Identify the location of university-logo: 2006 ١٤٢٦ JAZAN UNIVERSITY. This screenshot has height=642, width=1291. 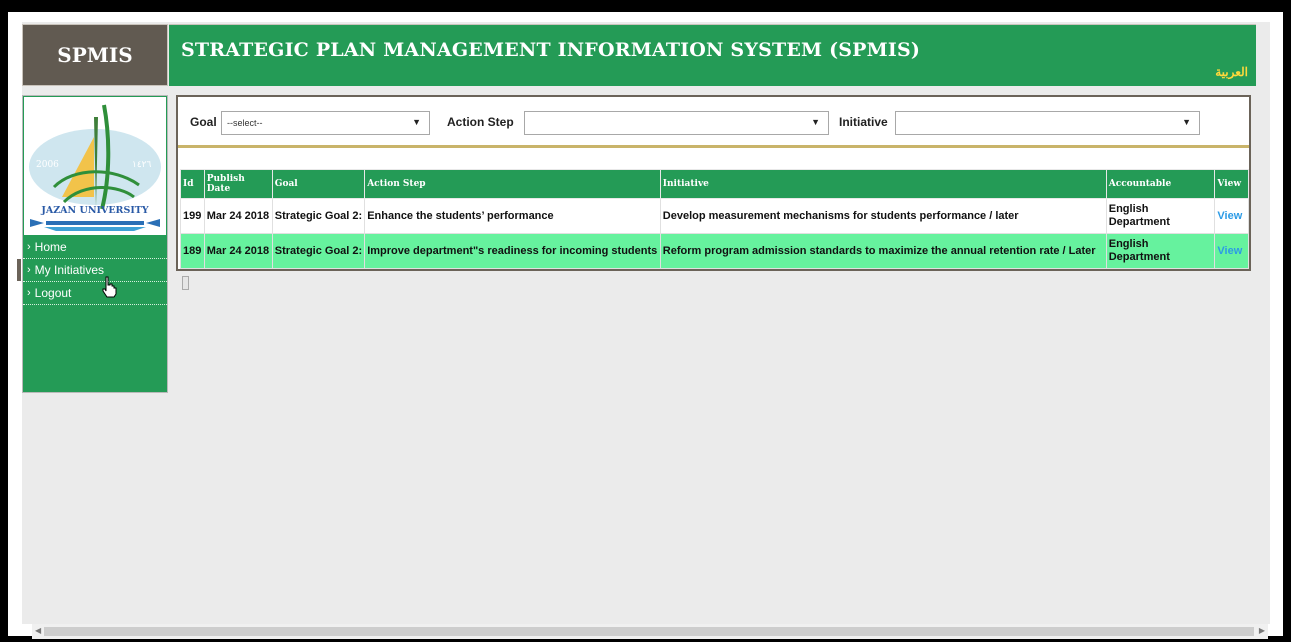
(95, 166).